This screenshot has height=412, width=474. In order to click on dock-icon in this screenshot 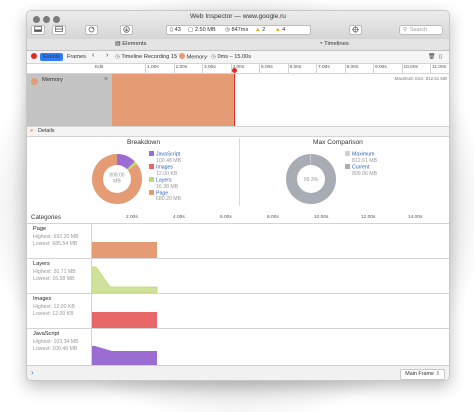, I will do `click(38, 29)`.